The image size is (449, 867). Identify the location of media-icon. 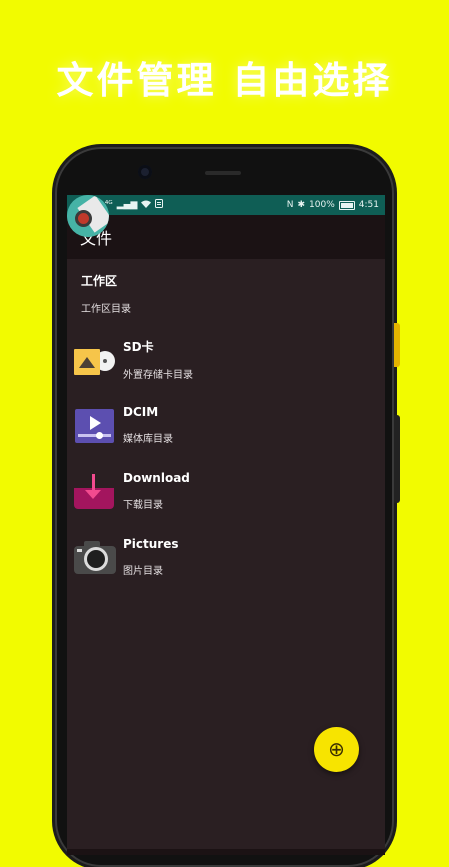
(95, 425).